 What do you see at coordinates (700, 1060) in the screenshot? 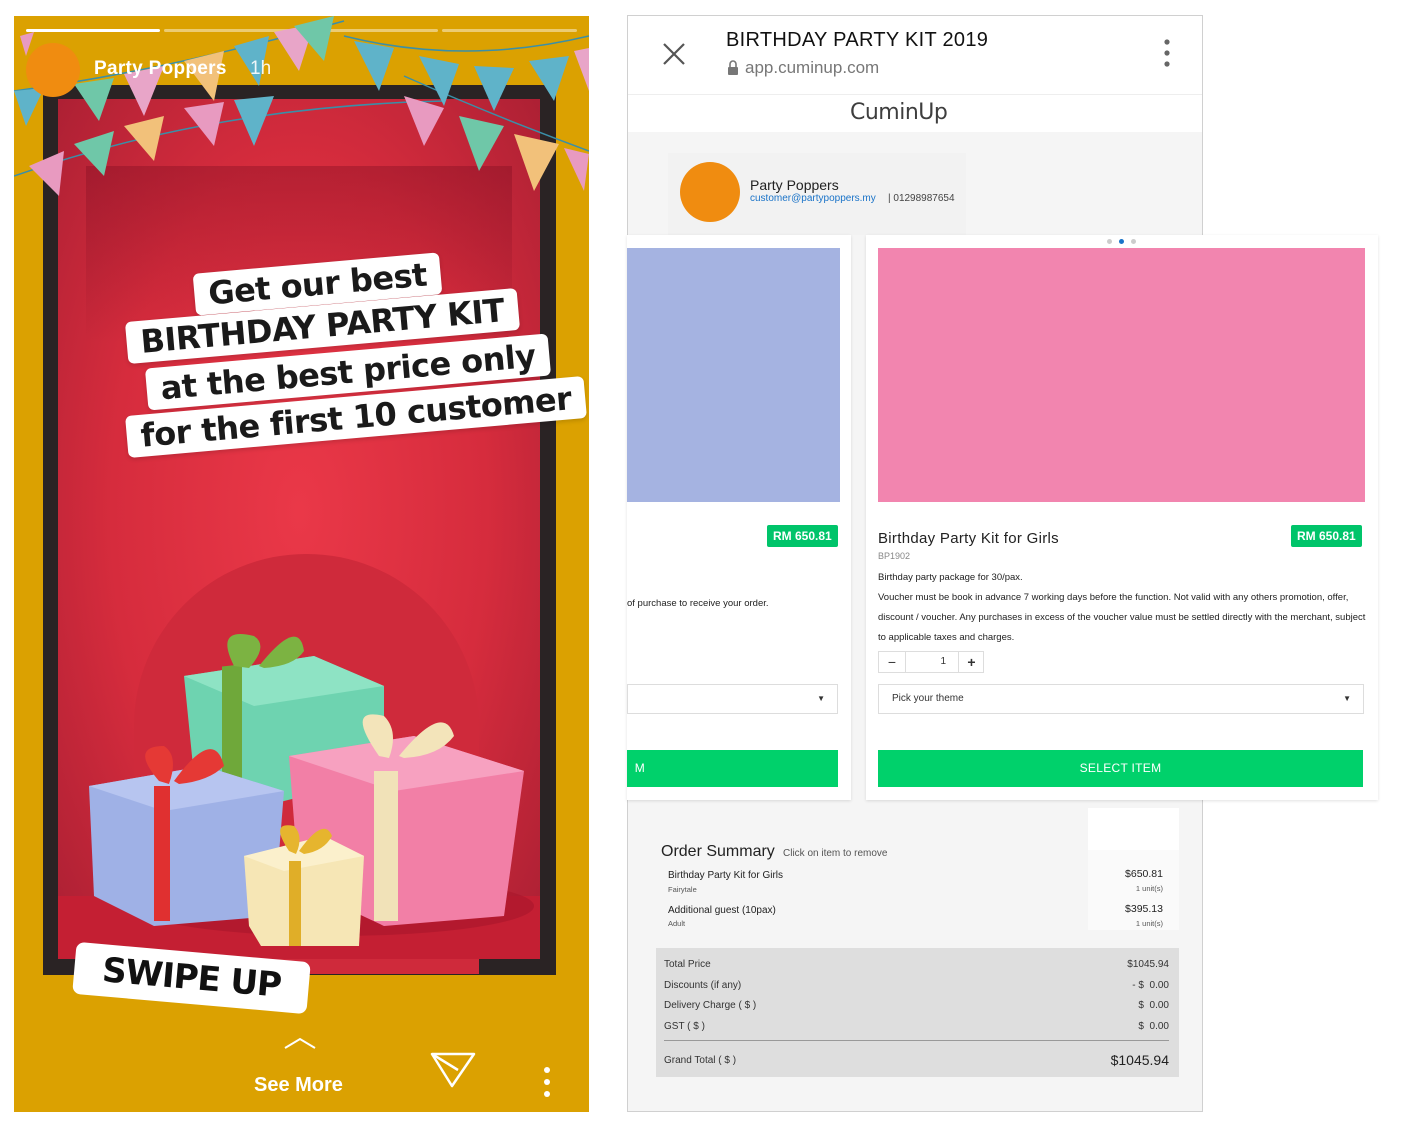
I see `grand-total-label: Grand Total ( $ )` at bounding box center [700, 1060].